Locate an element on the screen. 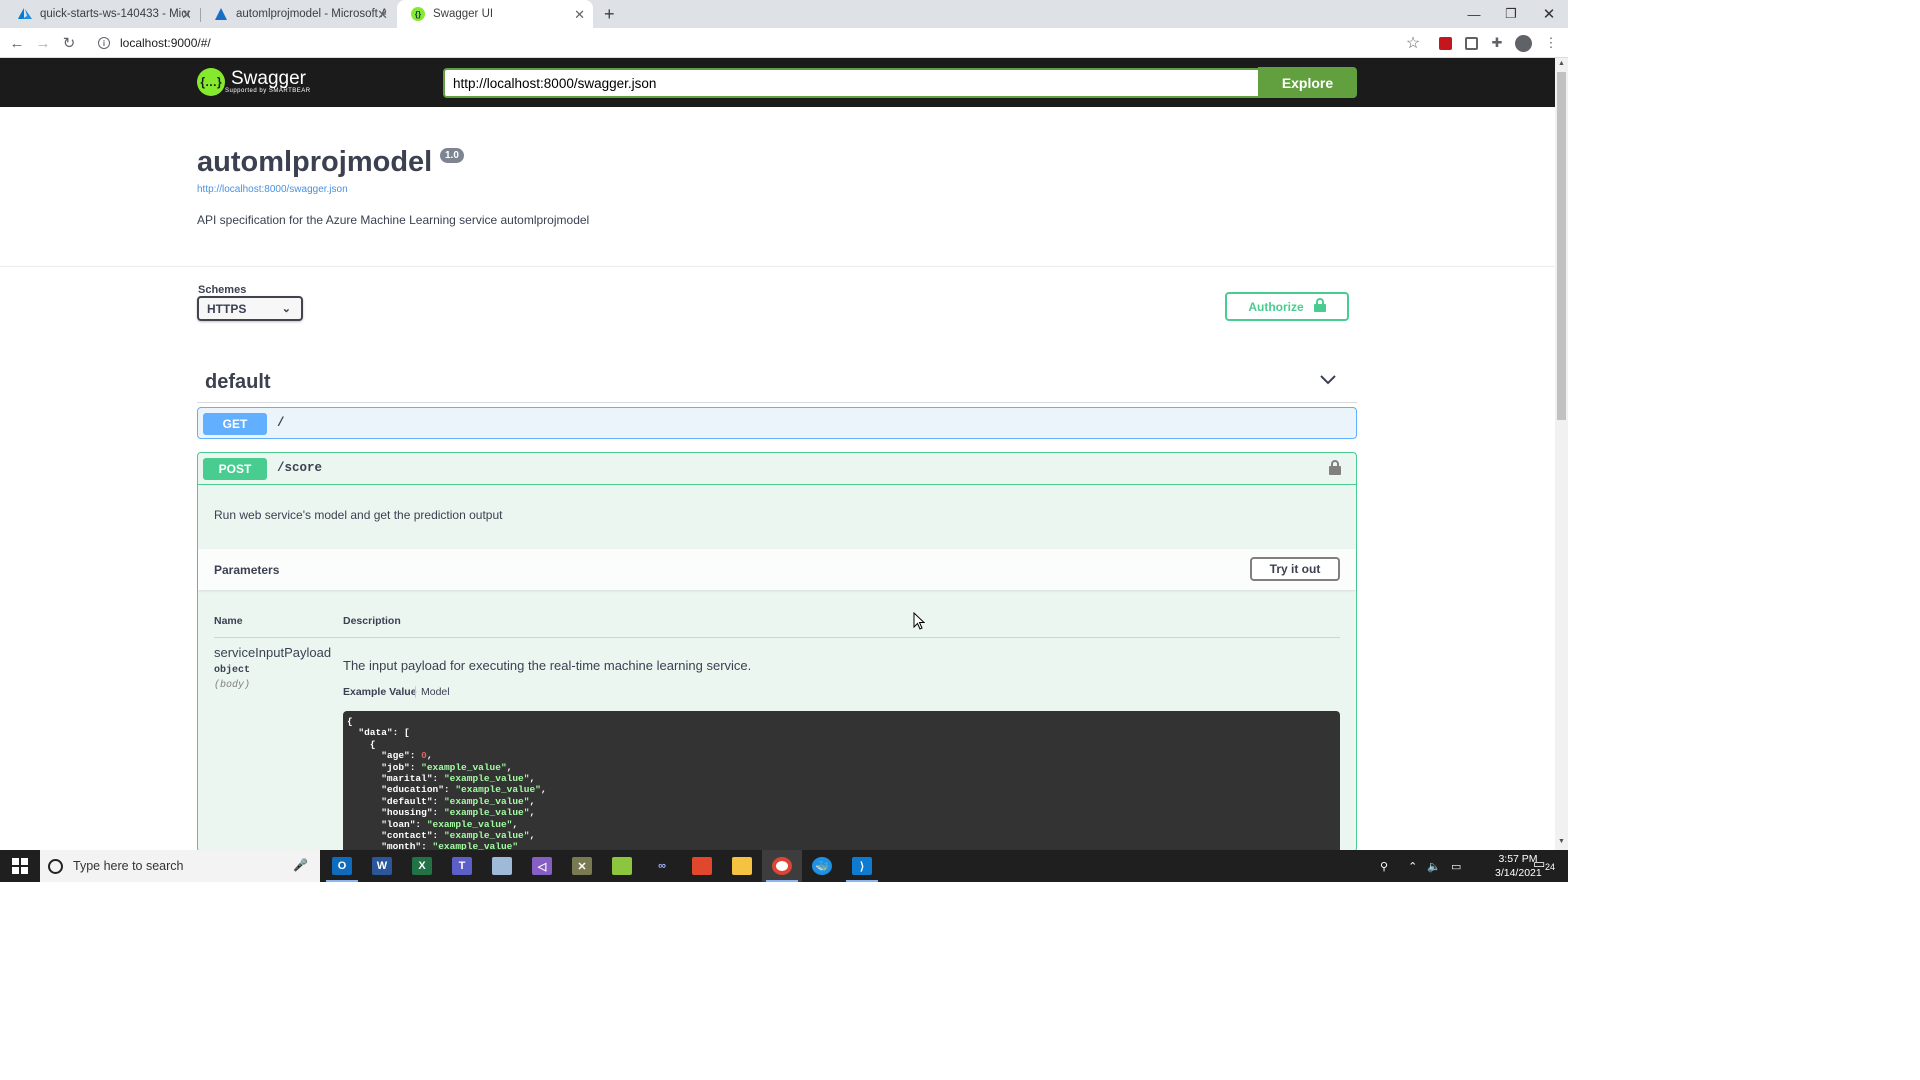 The width and height of the screenshot is (1920, 1080). code-field-marital: "marital": "example_value", is located at coordinates (458, 779).